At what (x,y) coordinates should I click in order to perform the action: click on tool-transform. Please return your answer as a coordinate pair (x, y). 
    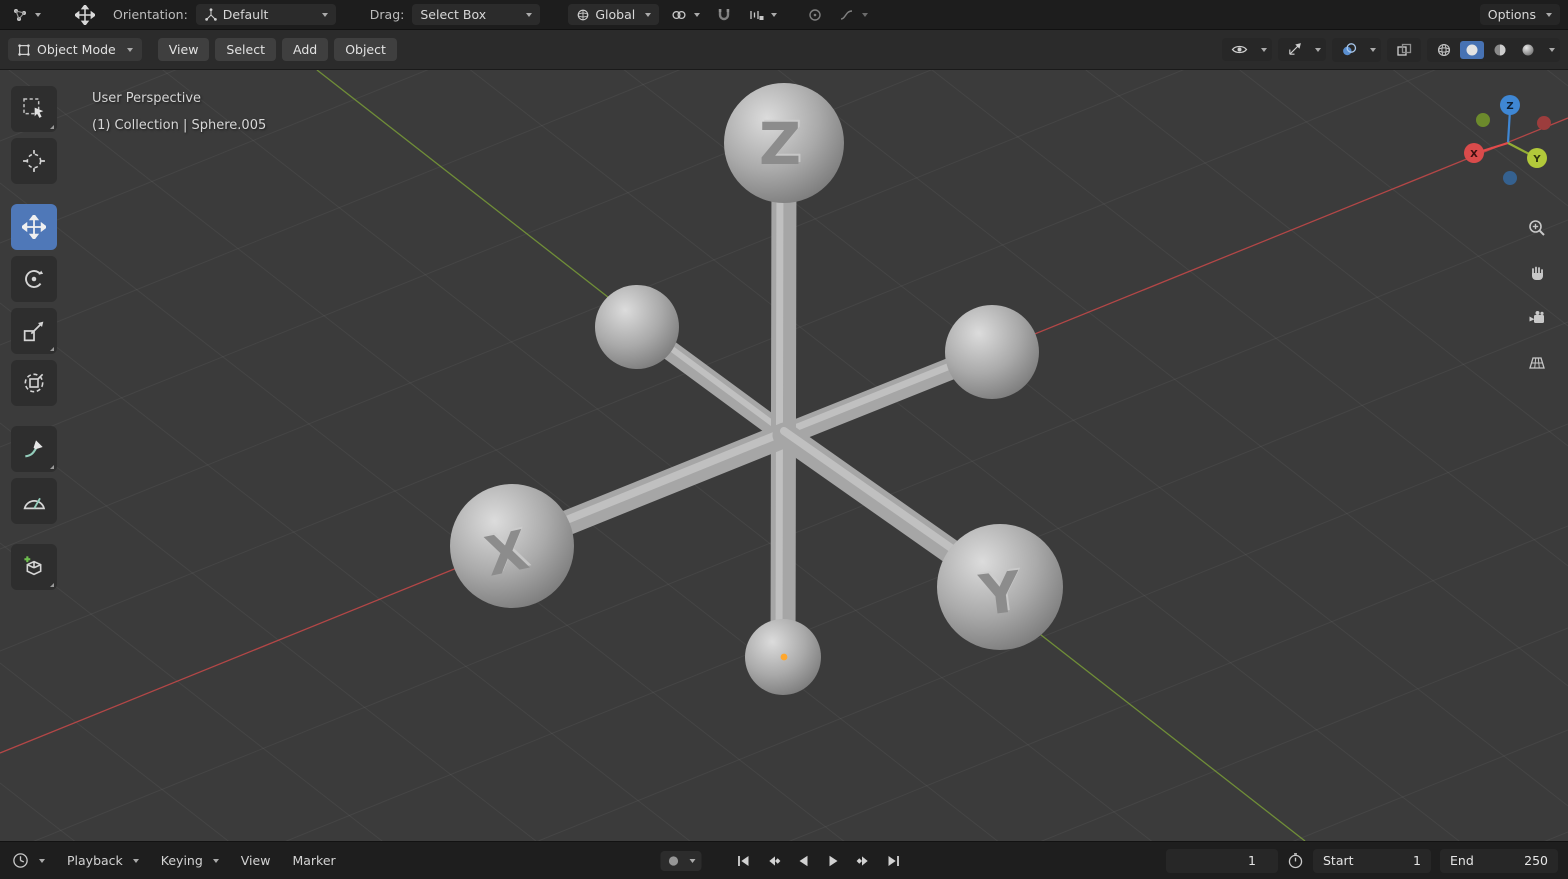
    Looking at the image, I should click on (34, 383).